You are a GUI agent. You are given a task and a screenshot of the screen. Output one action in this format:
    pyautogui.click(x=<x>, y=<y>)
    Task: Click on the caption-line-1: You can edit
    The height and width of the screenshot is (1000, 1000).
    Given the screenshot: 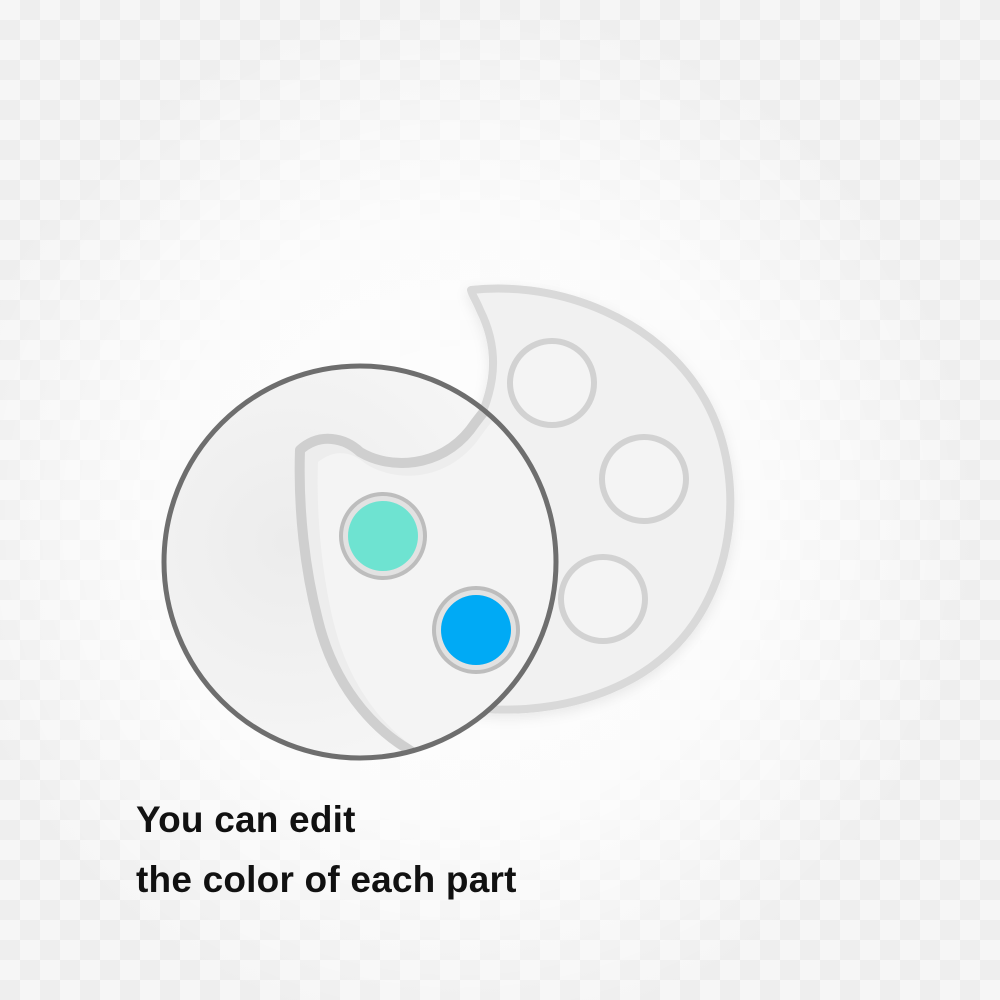 What is the action you would take?
    pyautogui.click(x=246, y=819)
    